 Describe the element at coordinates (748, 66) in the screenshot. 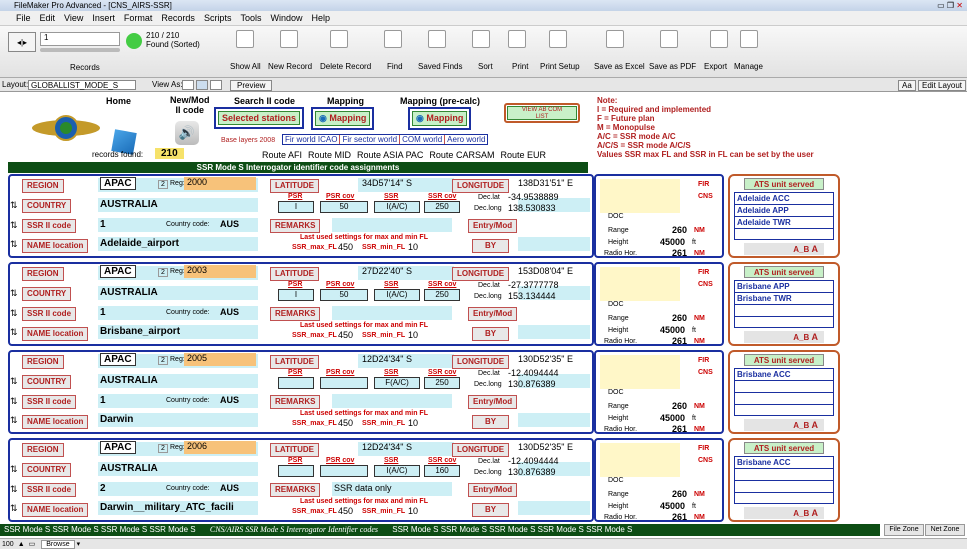

I see `manage-button: Manage` at that location.